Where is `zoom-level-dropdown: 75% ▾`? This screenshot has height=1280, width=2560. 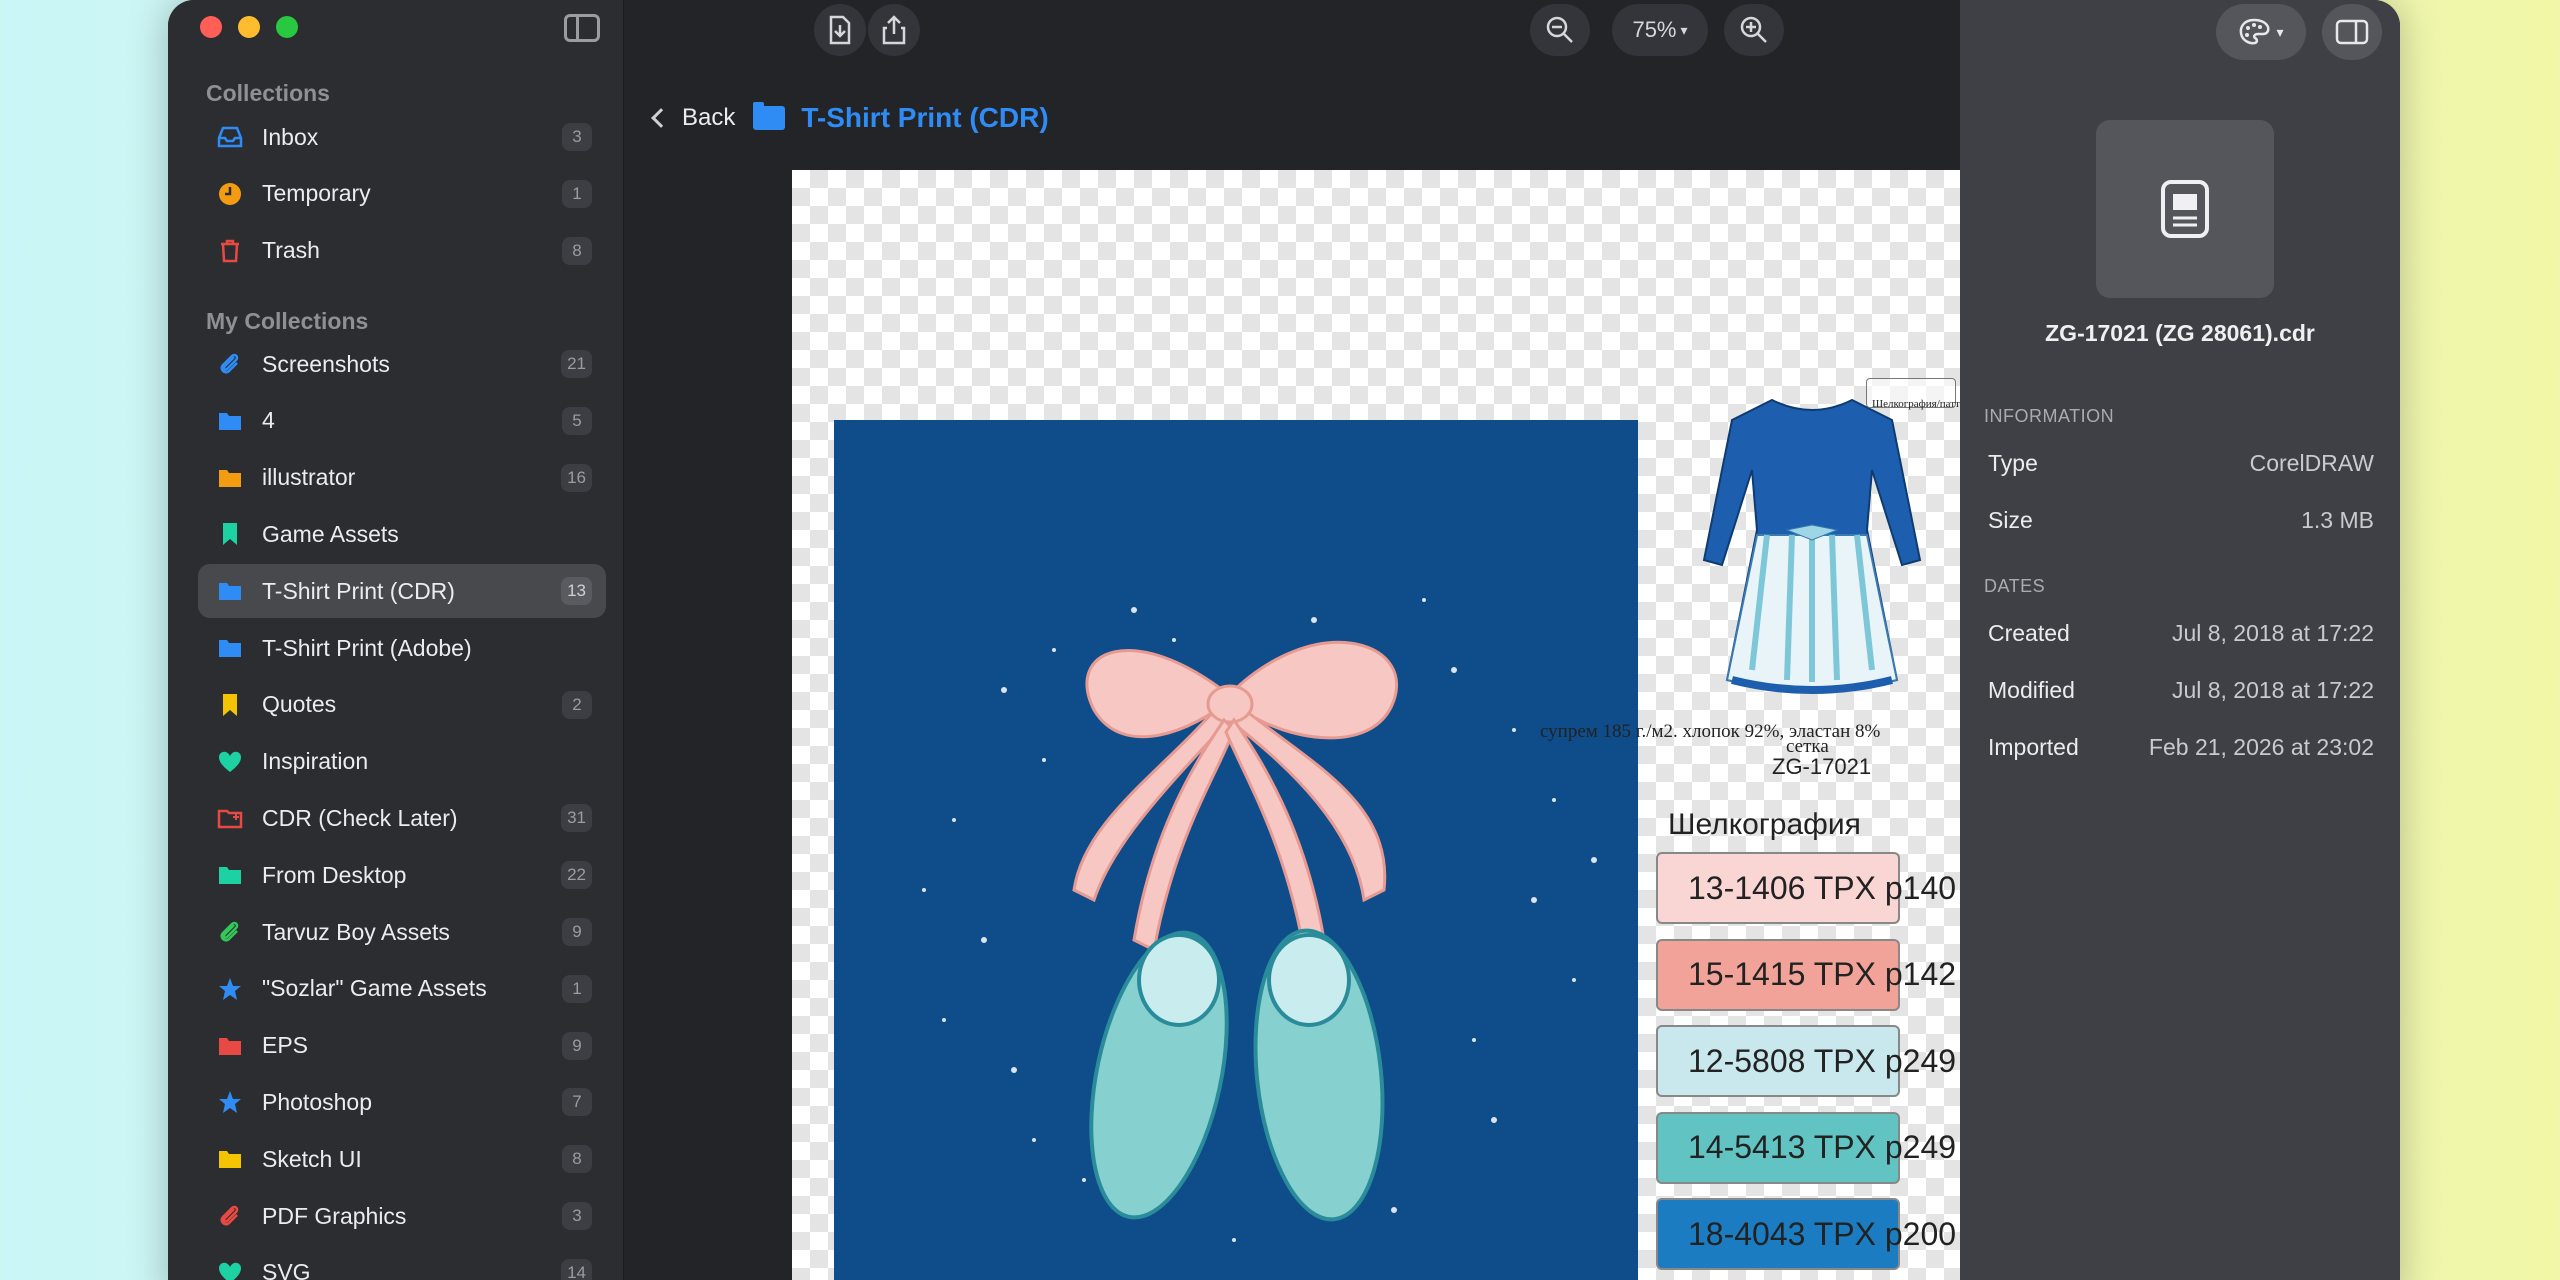 zoom-level-dropdown: 75% ▾ is located at coordinates (1660, 30).